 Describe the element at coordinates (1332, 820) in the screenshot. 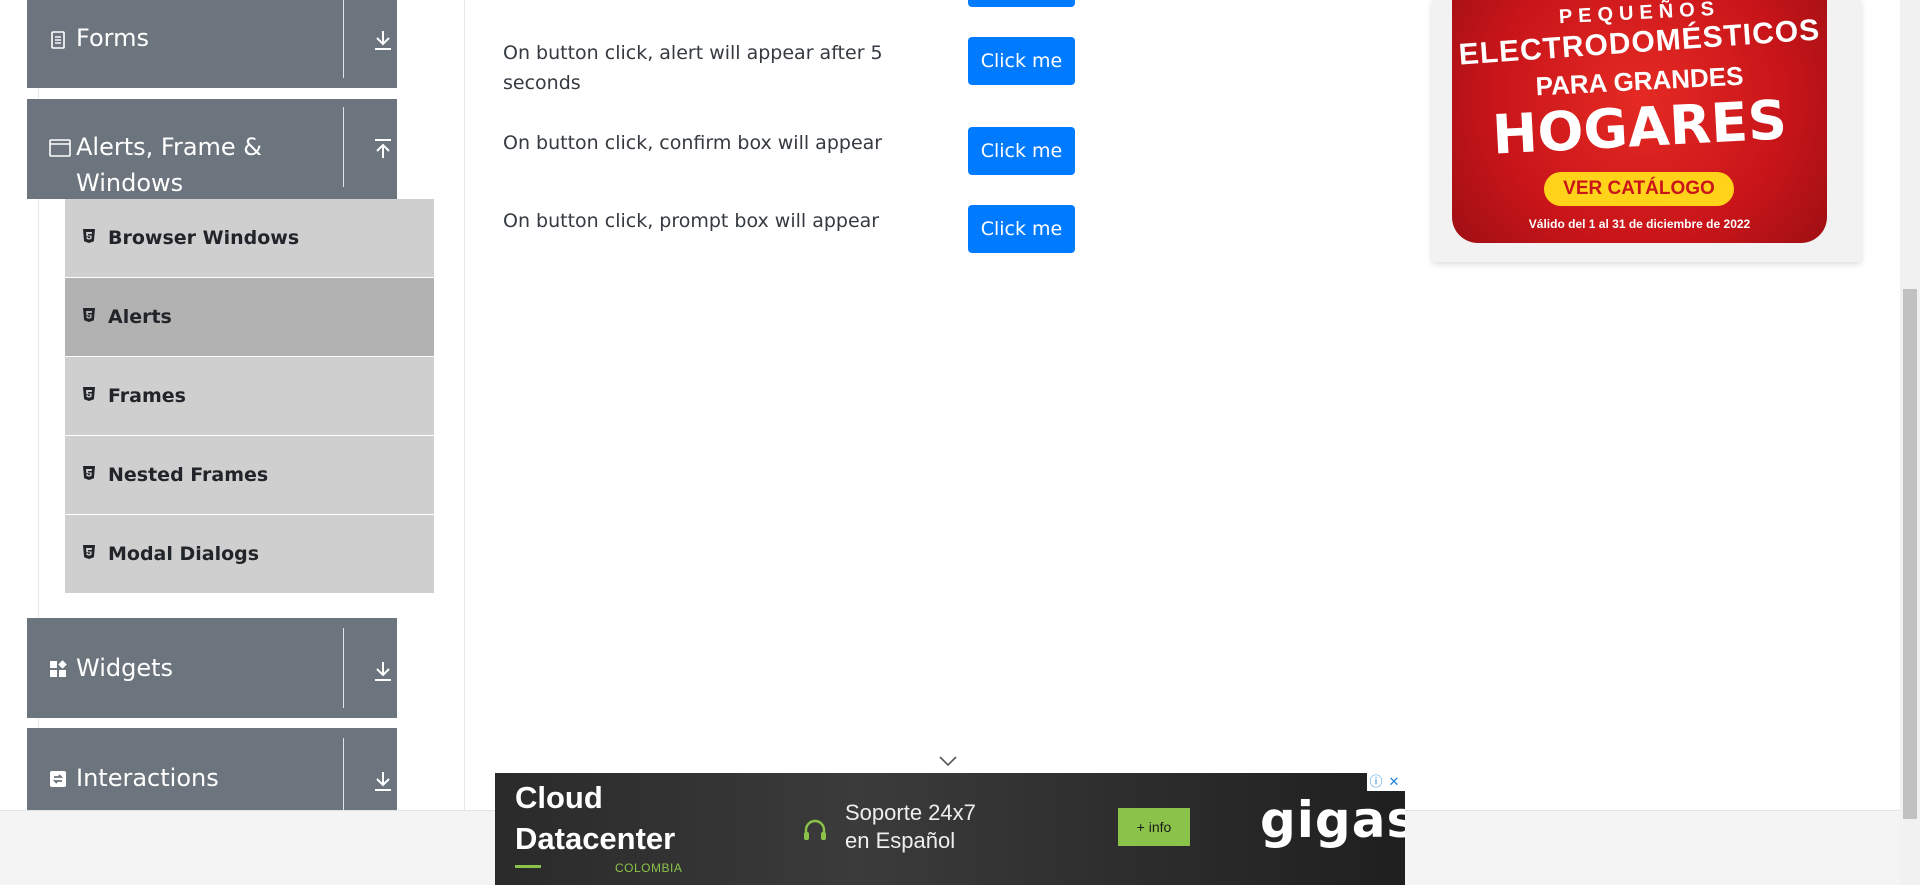

I see `ad-brand-logo: gigas` at that location.